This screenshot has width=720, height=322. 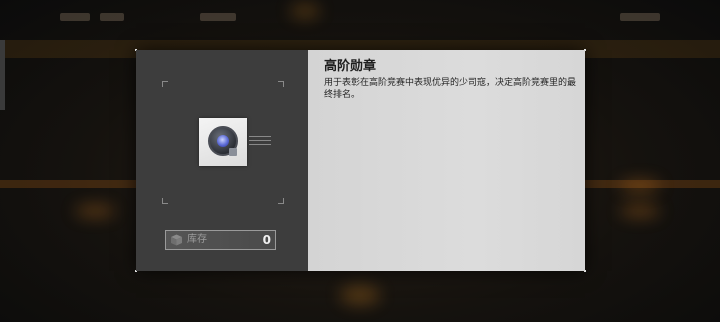 I want to click on medal-tag-icon, so click(x=233, y=152).